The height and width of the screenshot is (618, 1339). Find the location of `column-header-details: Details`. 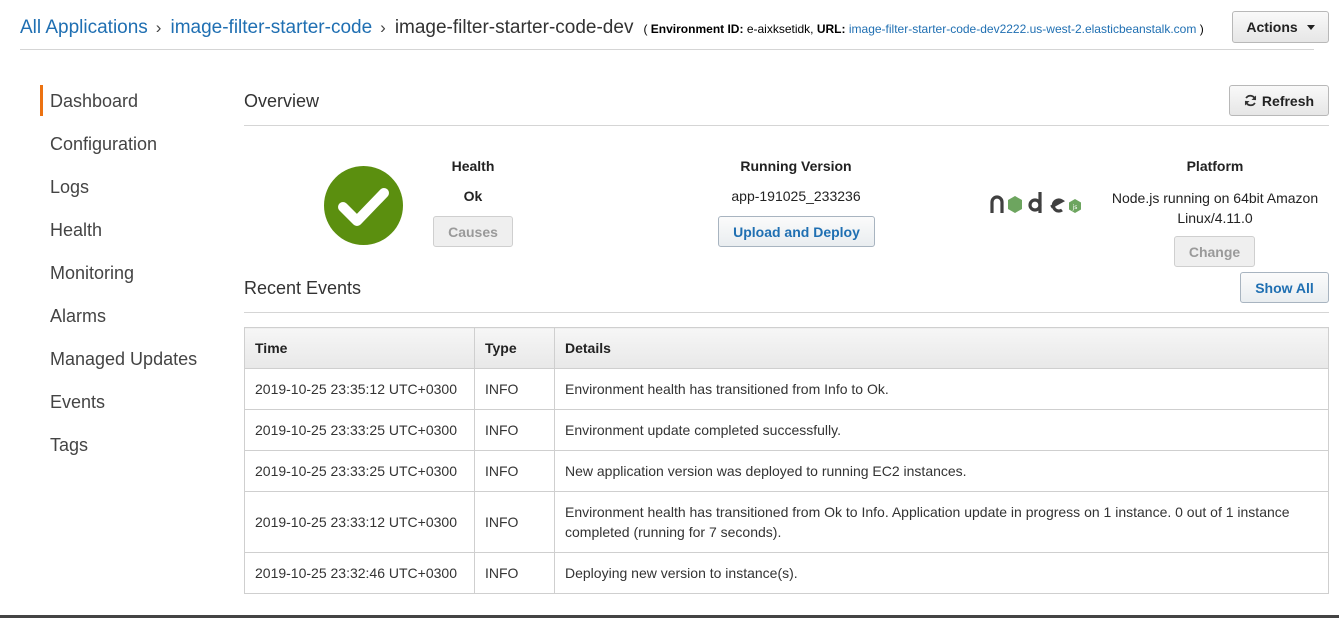

column-header-details: Details is located at coordinates (941, 348).